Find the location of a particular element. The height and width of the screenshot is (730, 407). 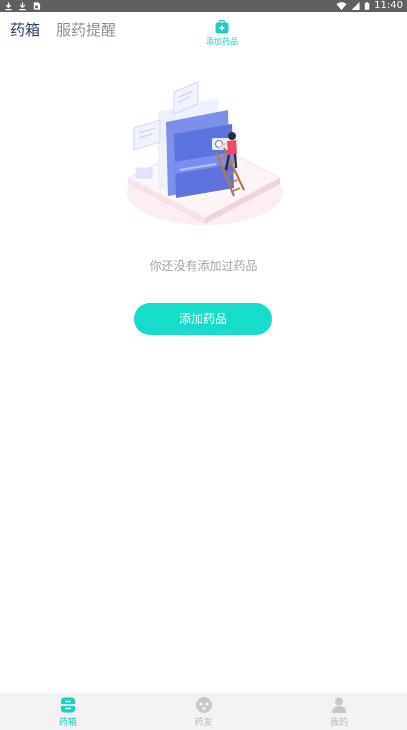

community-icon is located at coordinates (203, 704).